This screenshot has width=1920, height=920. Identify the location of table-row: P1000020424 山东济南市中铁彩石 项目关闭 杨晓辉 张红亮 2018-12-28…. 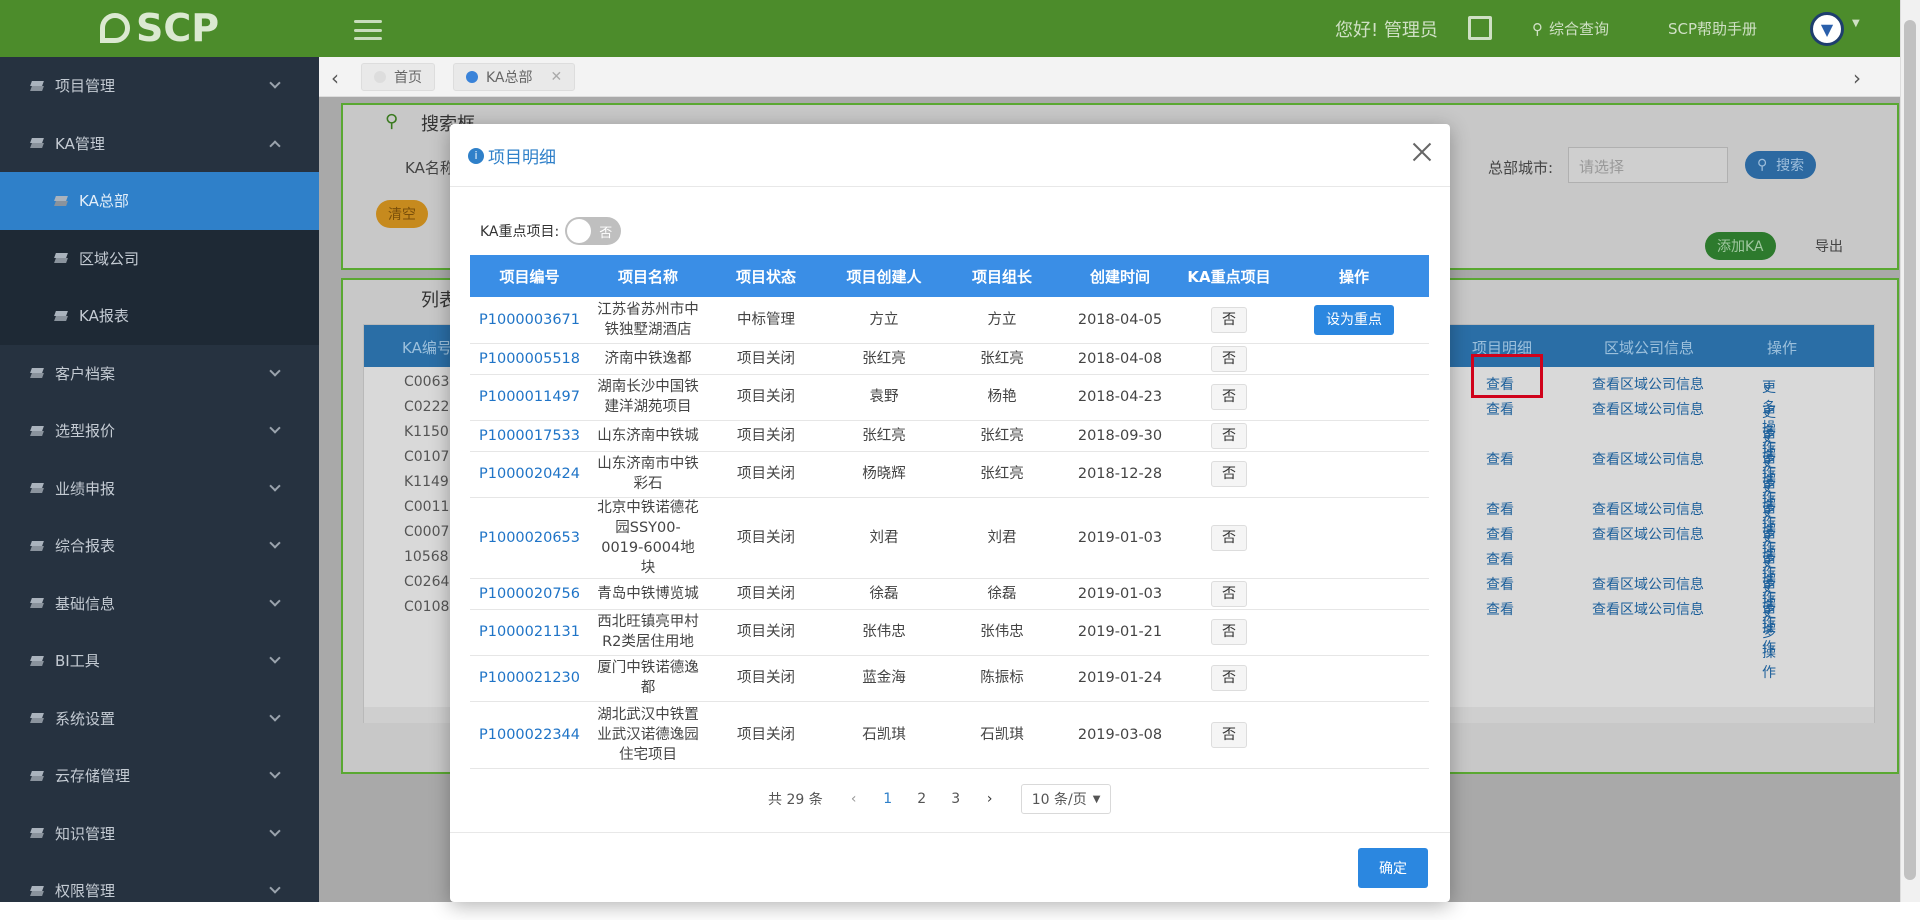
(949, 474).